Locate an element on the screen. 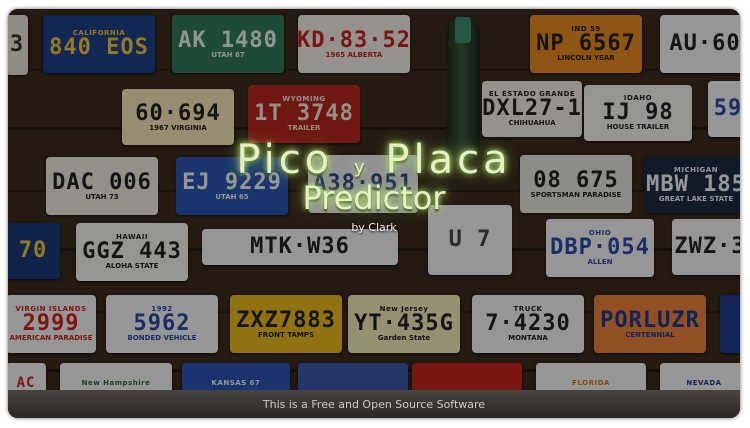 Image resolution: width=750 pixels, height=428 pixels. plate-number: AU·60 is located at coordinates (704, 43).